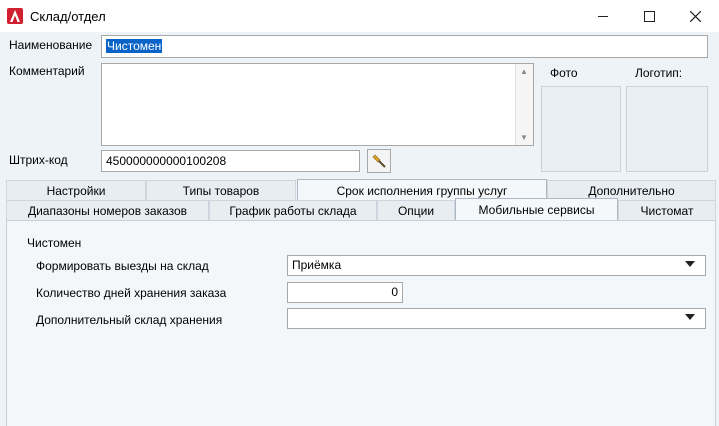 Image resolution: width=719 pixels, height=426 pixels. What do you see at coordinates (581, 129) in the screenshot?
I see `photo-box` at bounding box center [581, 129].